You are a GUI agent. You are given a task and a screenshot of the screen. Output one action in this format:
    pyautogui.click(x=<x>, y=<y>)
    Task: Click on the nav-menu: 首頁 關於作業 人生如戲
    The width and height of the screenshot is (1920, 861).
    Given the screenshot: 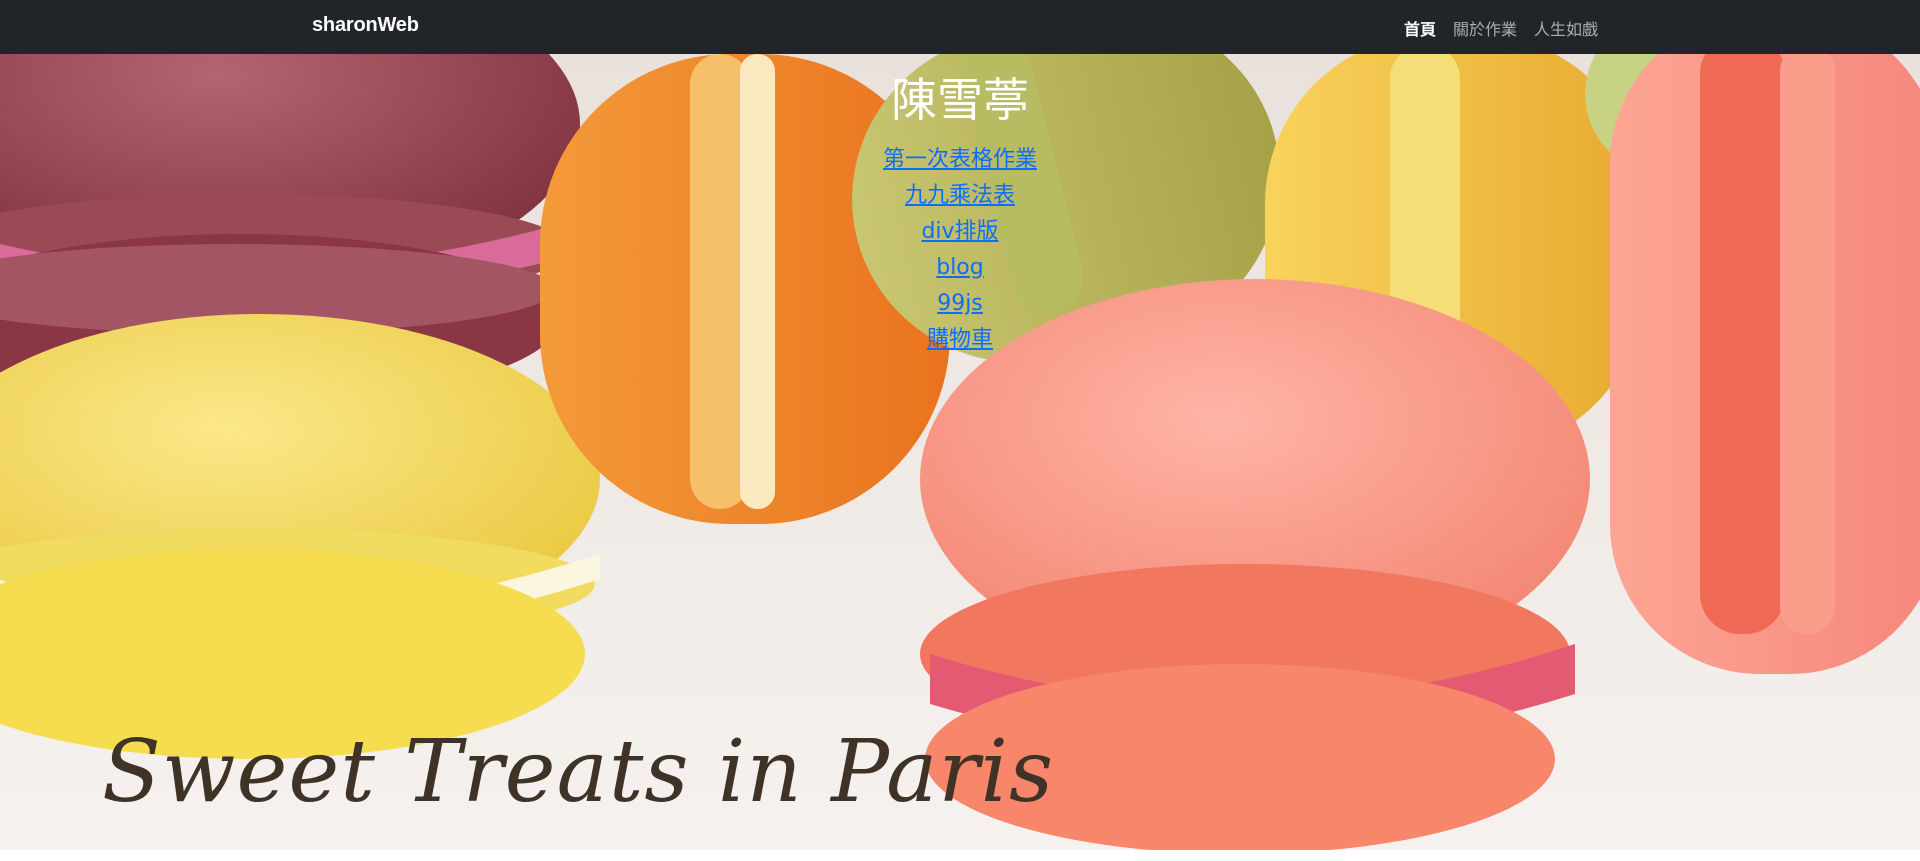 What is the action you would take?
    pyautogui.click(x=1501, y=28)
    